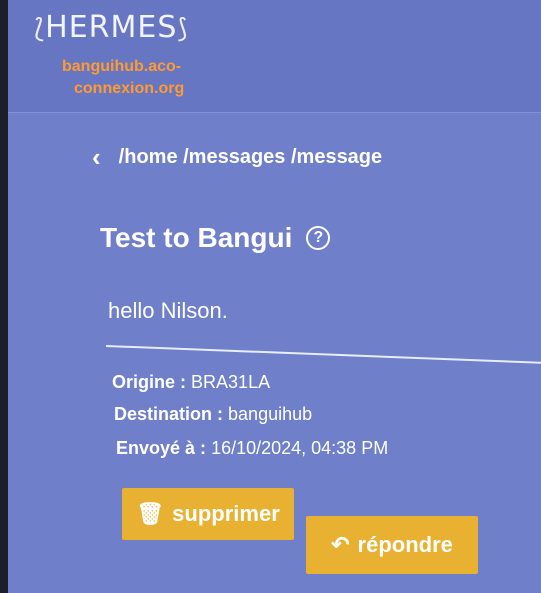 This screenshot has height=593, width=541. Describe the element at coordinates (226, 513) in the screenshot. I see `delete-label: supprimer` at that location.